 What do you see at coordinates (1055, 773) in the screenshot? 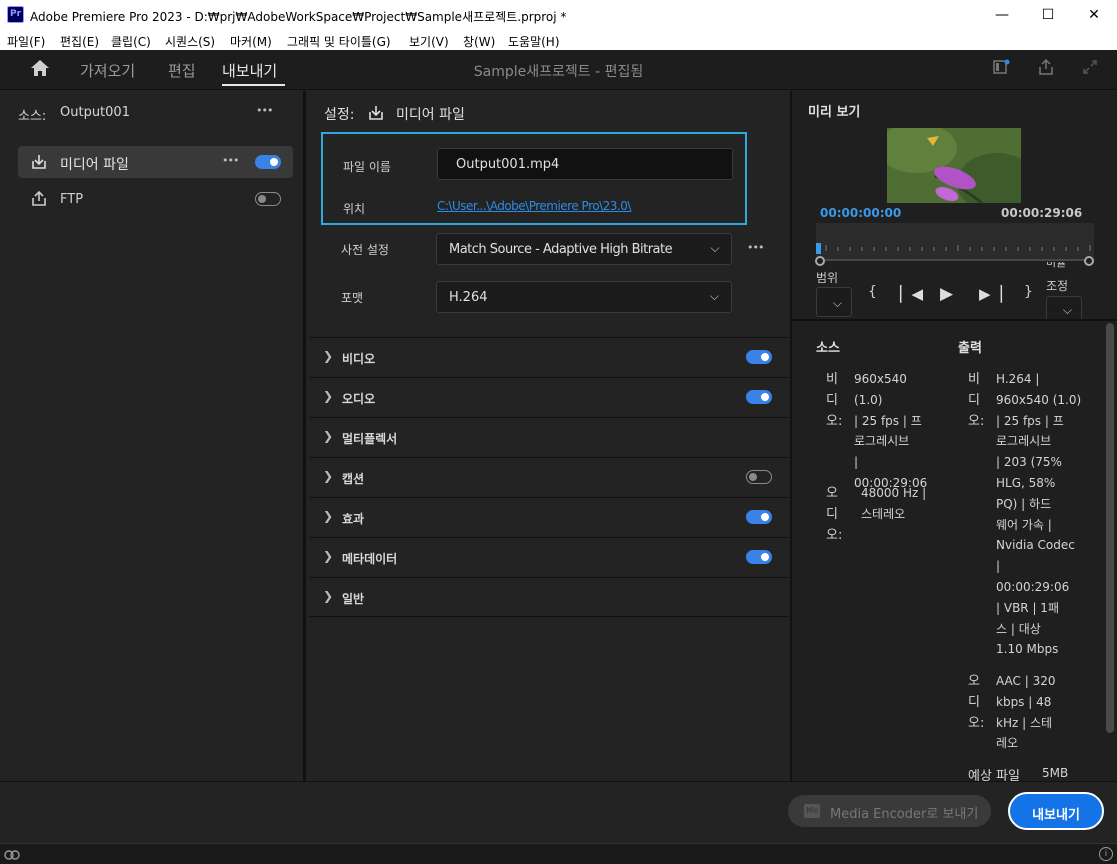
I see `file-size-value: 5MB` at bounding box center [1055, 773].